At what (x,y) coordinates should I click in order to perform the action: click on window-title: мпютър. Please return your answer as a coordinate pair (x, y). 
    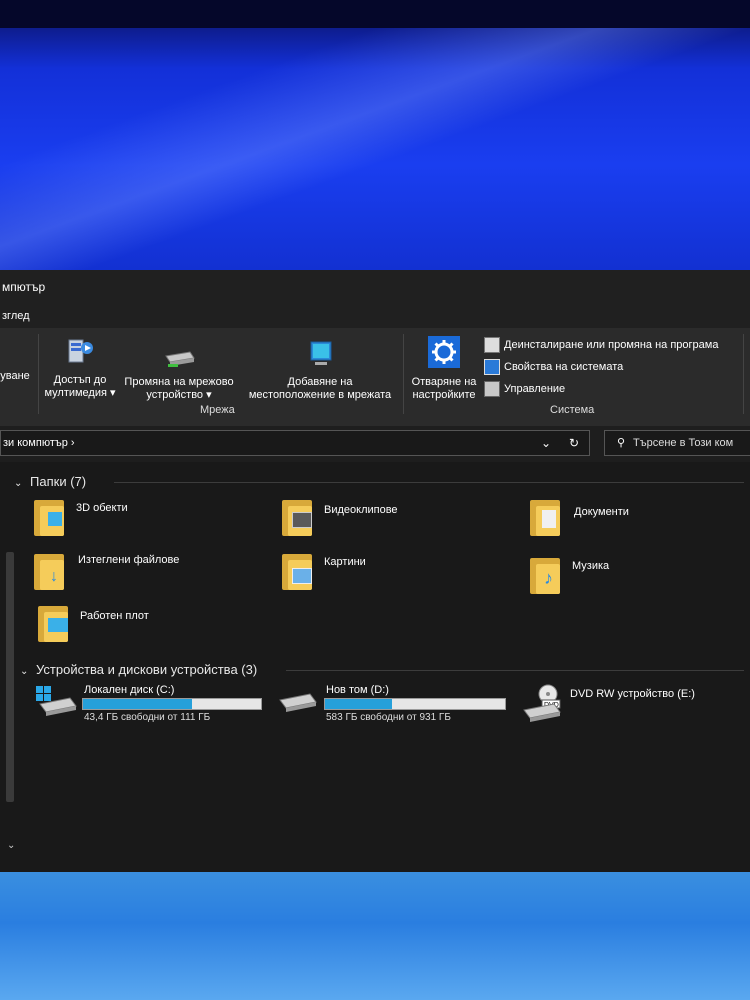
    Looking at the image, I should click on (24, 287).